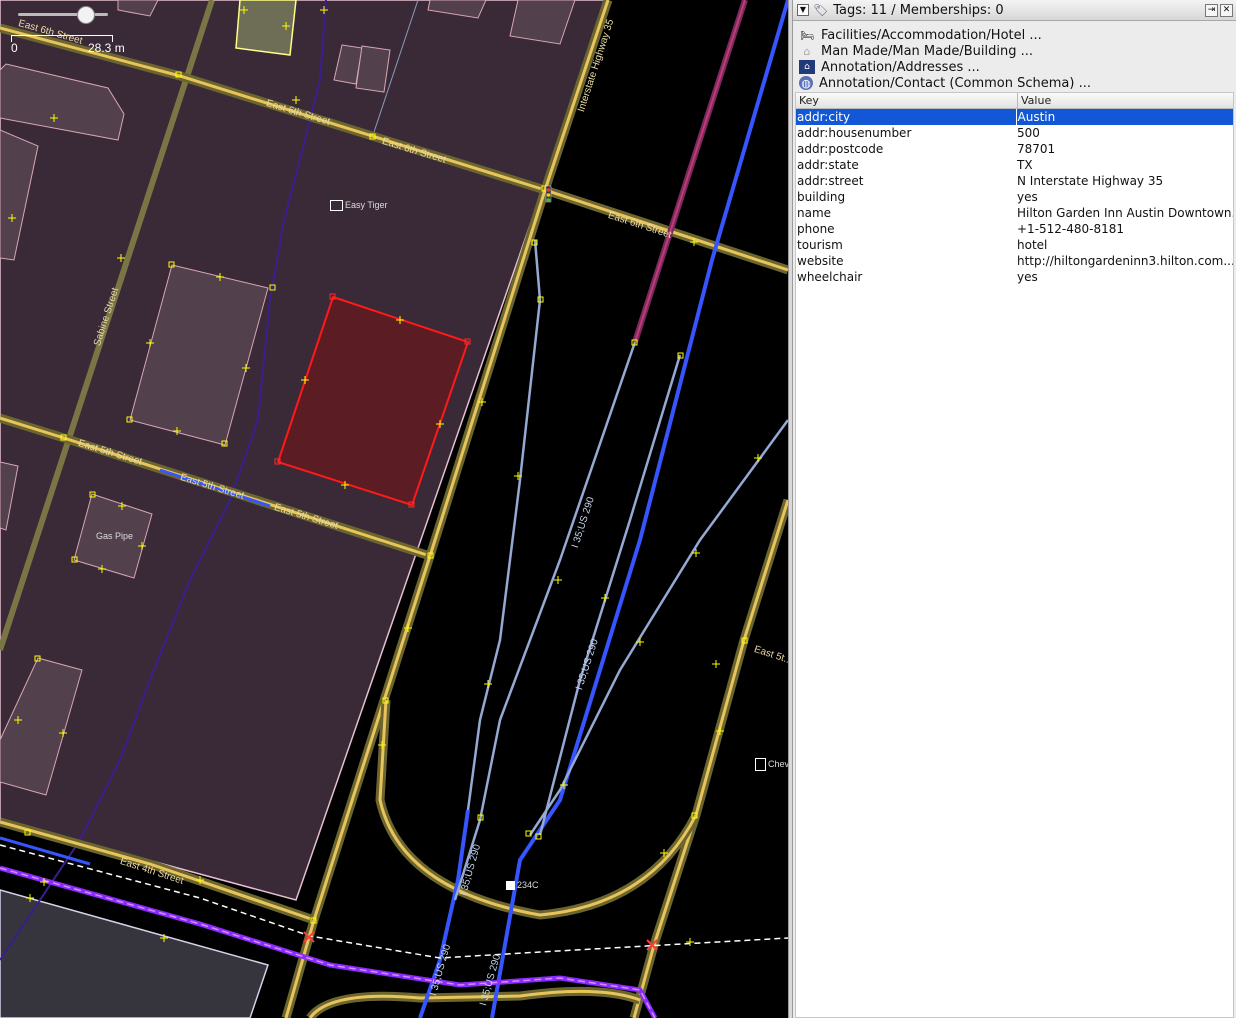  I want to click on tag-value: 500, so click(1124, 133).